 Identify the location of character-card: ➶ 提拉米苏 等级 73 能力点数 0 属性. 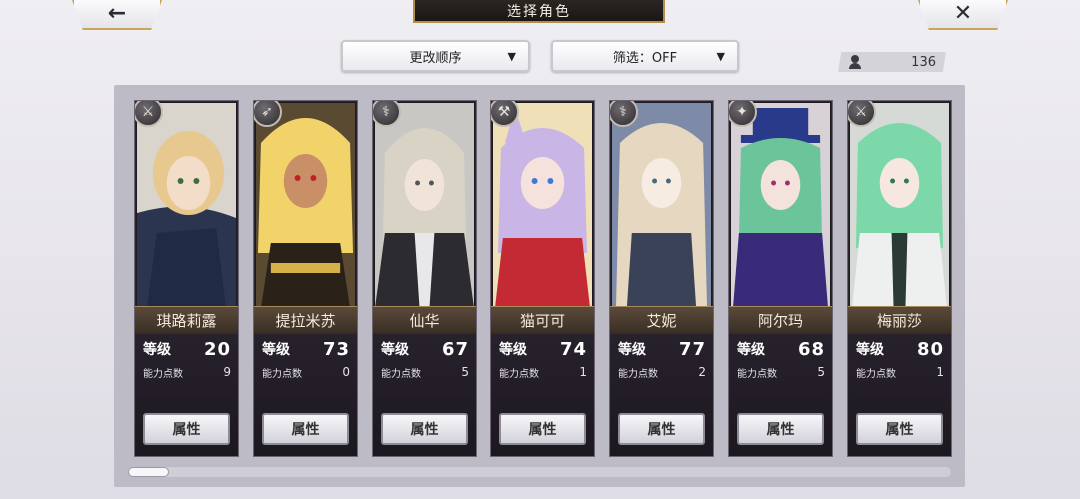
(305, 278).